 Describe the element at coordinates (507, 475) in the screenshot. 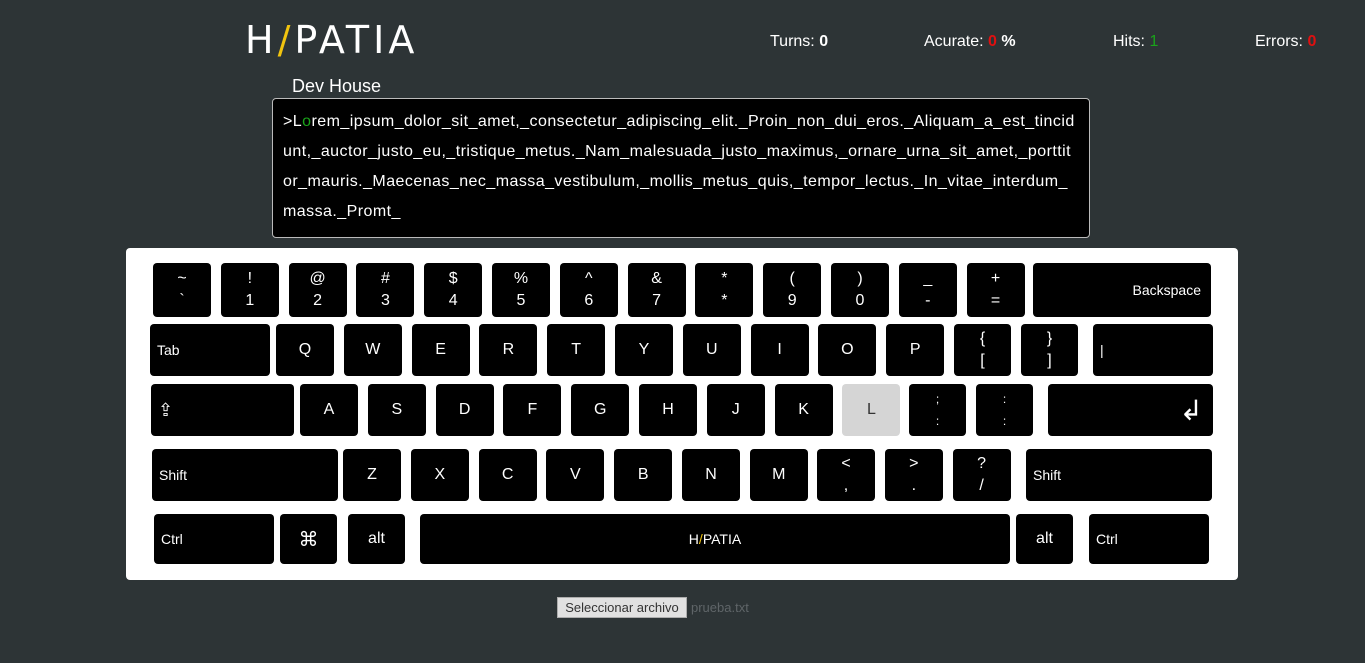

I see `key-c: C` at that location.